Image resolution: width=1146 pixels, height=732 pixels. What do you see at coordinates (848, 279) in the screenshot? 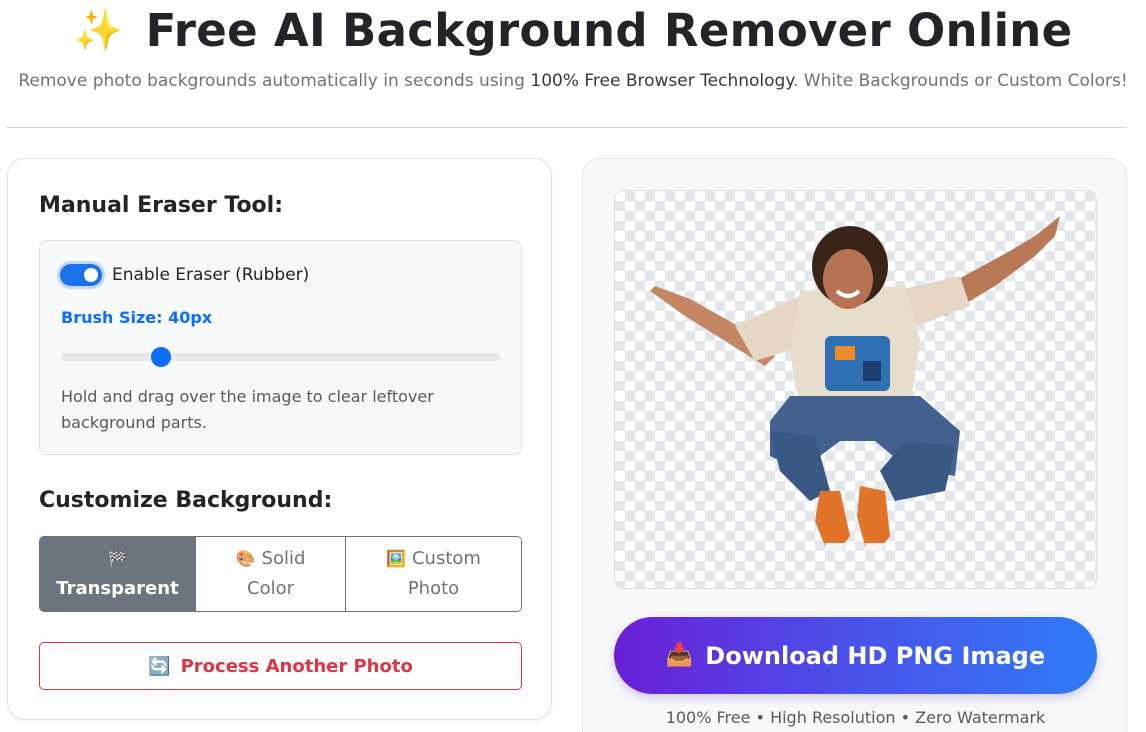
I see `face` at bounding box center [848, 279].